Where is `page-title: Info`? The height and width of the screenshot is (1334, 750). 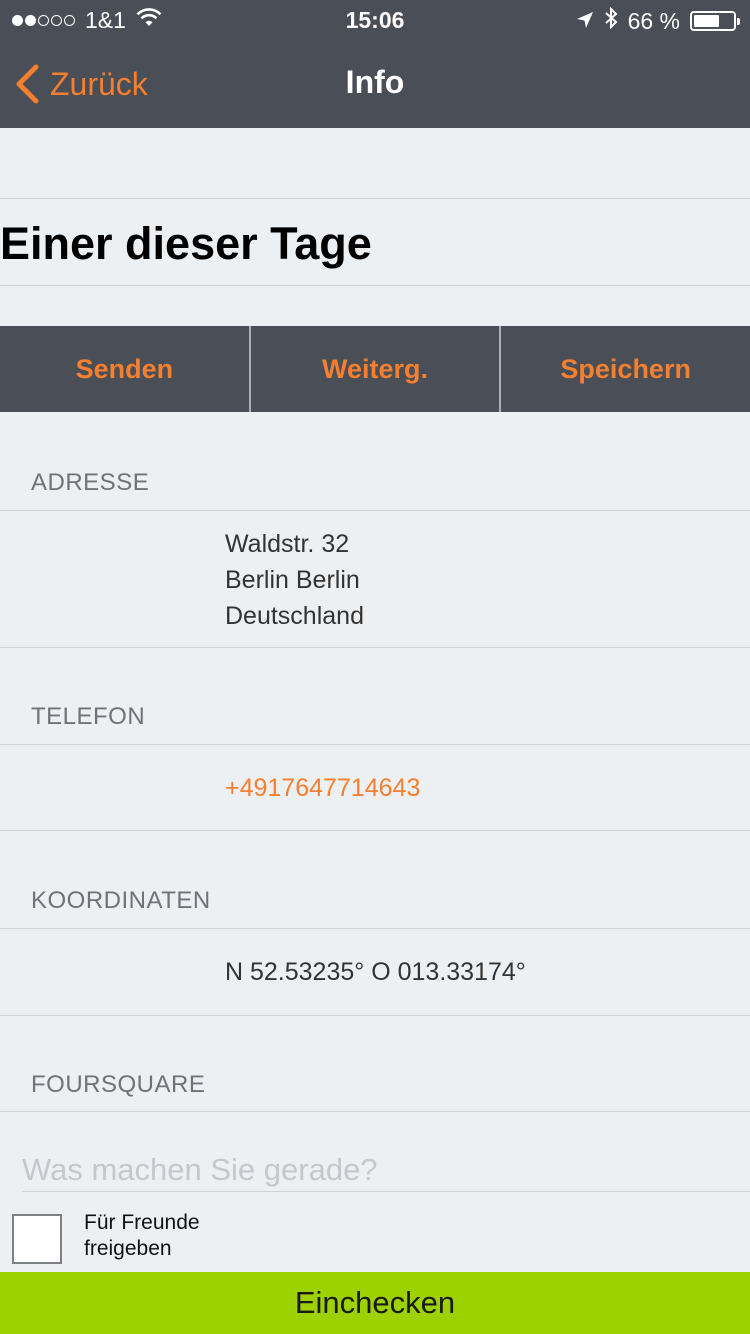
page-title: Info is located at coordinates (375, 82).